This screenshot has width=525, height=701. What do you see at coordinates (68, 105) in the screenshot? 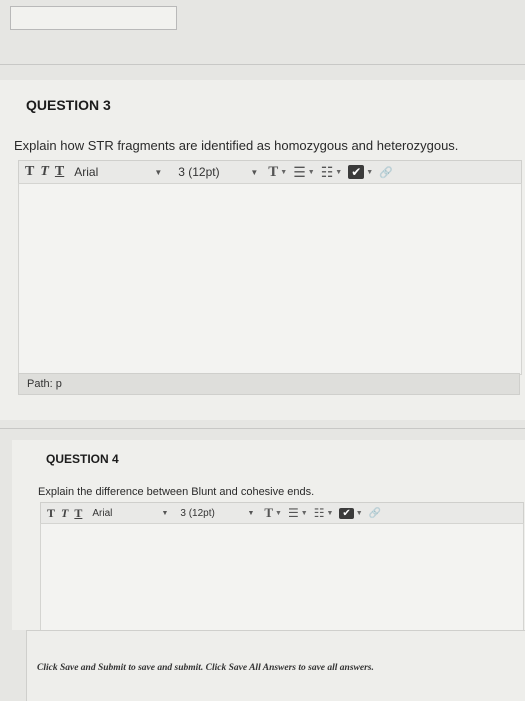
I see `question-3-title: QUESTION 3` at bounding box center [68, 105].